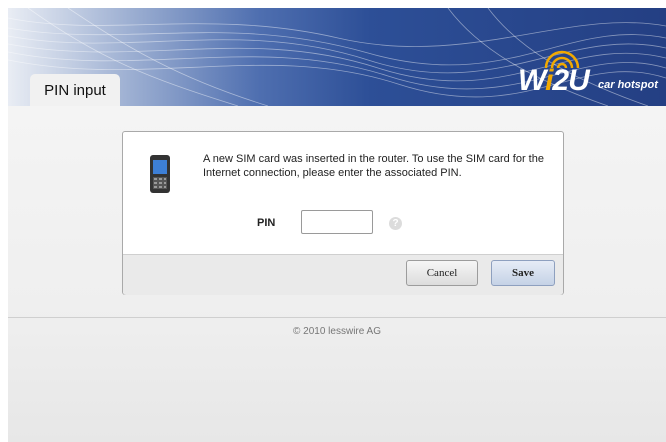 This screenshot has width=666, height=442. Describe the element at coordinates (628, 85) in the screenshot. I see `logo-subtext: car hotspot` at that location.